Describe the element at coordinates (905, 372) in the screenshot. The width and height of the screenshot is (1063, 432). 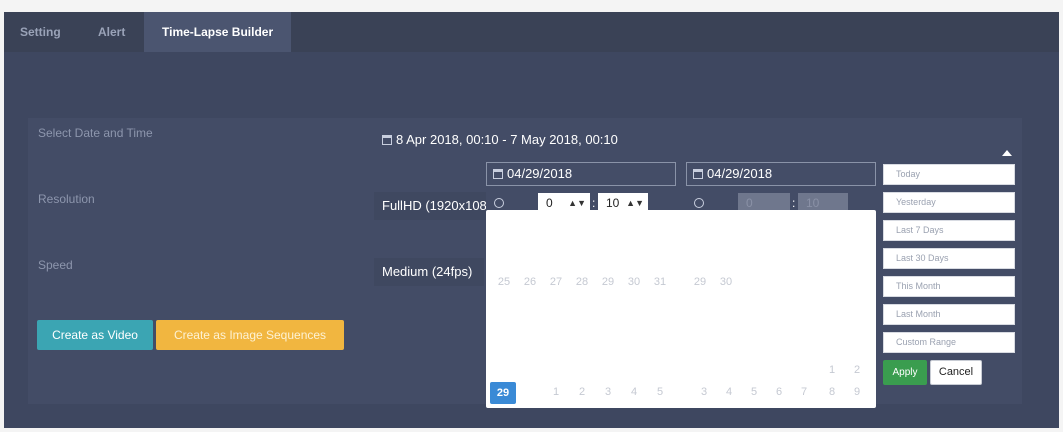
I see `apply-button: Apply` at that location.